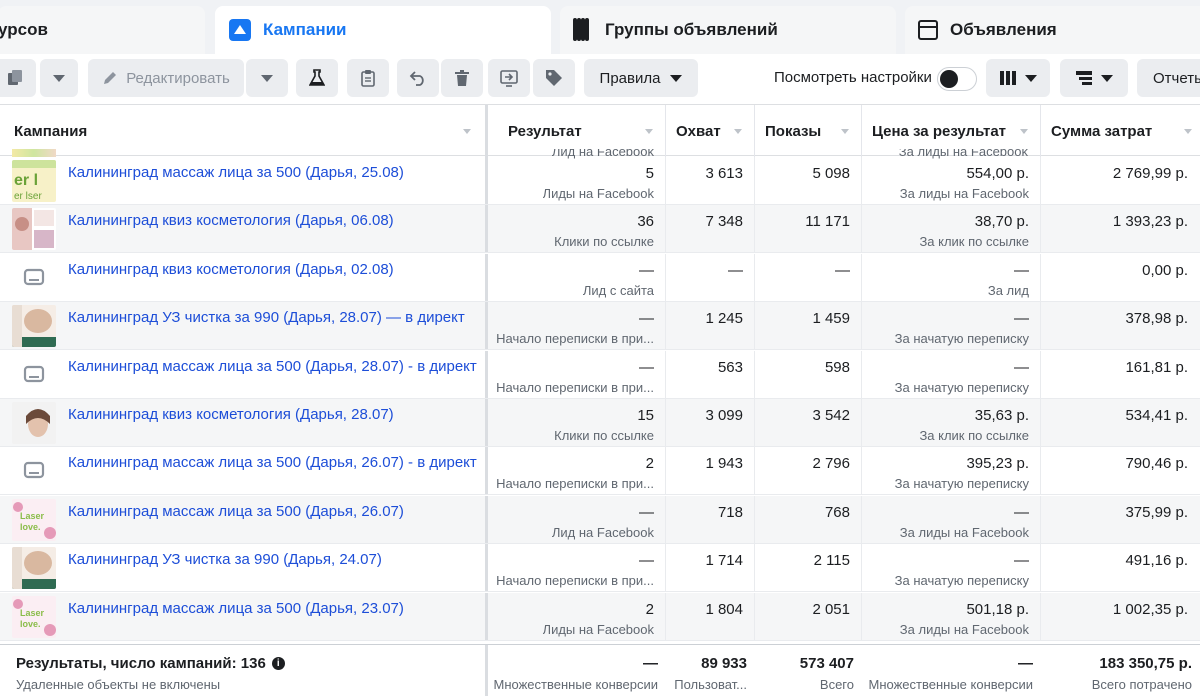  Describe the element at coordinates (278, 663) in the screenshot. I see `info-icon: i` at that location.